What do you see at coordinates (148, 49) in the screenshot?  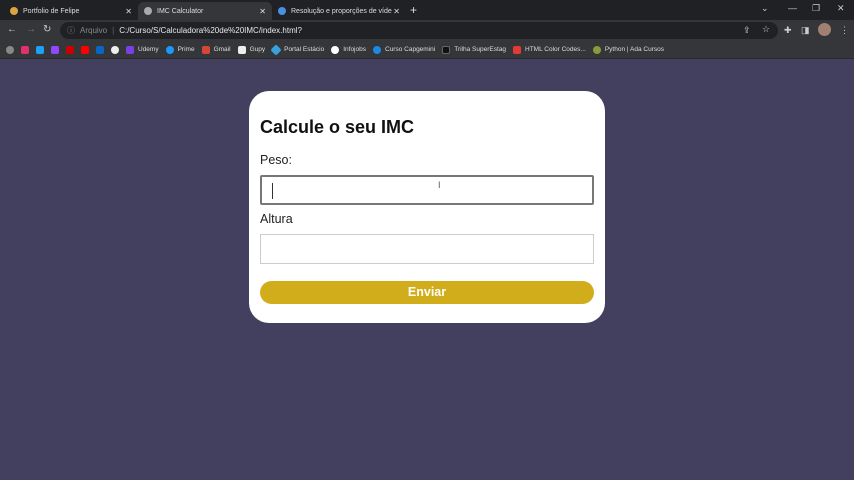 I see `bookmark-label: Udemy` at bounding box center [148, 49].